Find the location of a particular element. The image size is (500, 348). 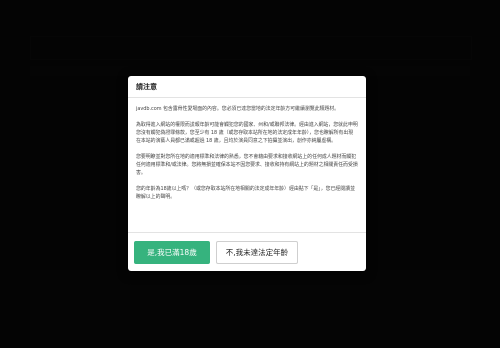

dialog-footer: 是,我已滿18歲 不,我未達法定年齡 is located at coordinates (247, 251).